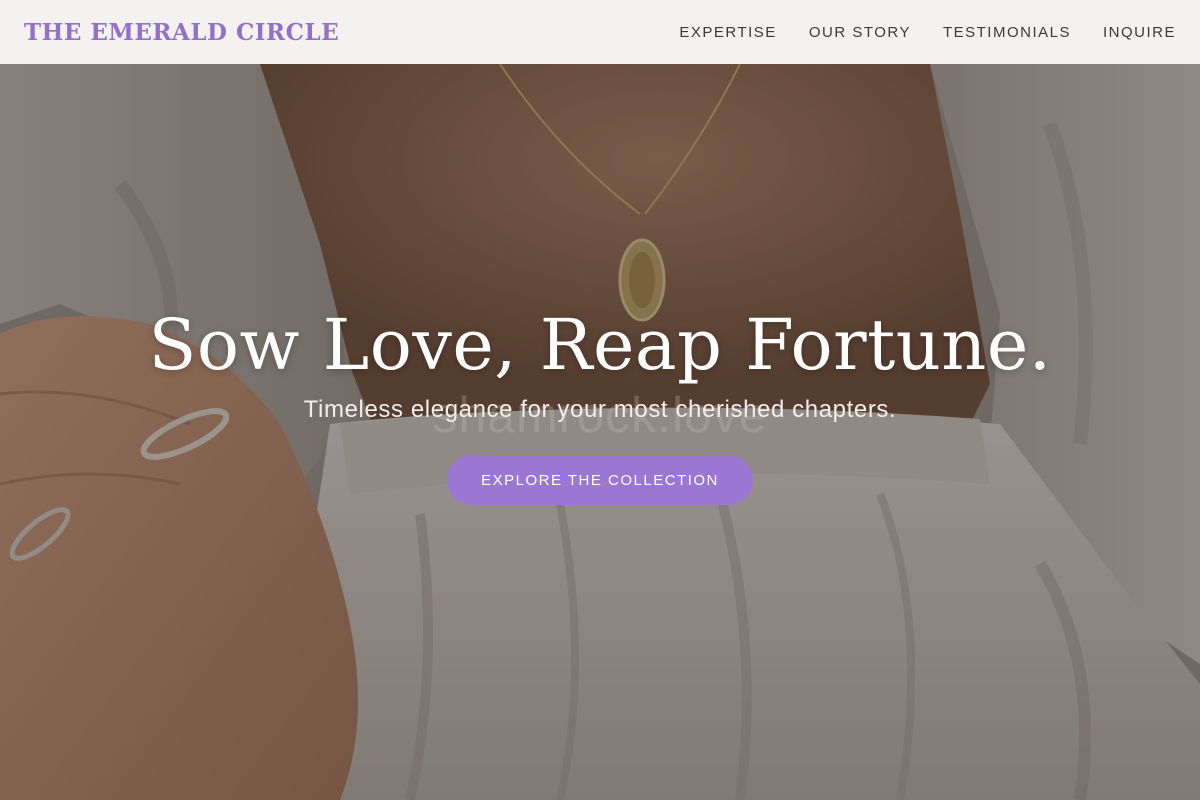 The height and width of the screenshot is (800, 1200). Describe the element at coordinates (600, 480) in the screenshot. I see `explore-collection-button: EXPLORE THE COLLECTION` at that location.